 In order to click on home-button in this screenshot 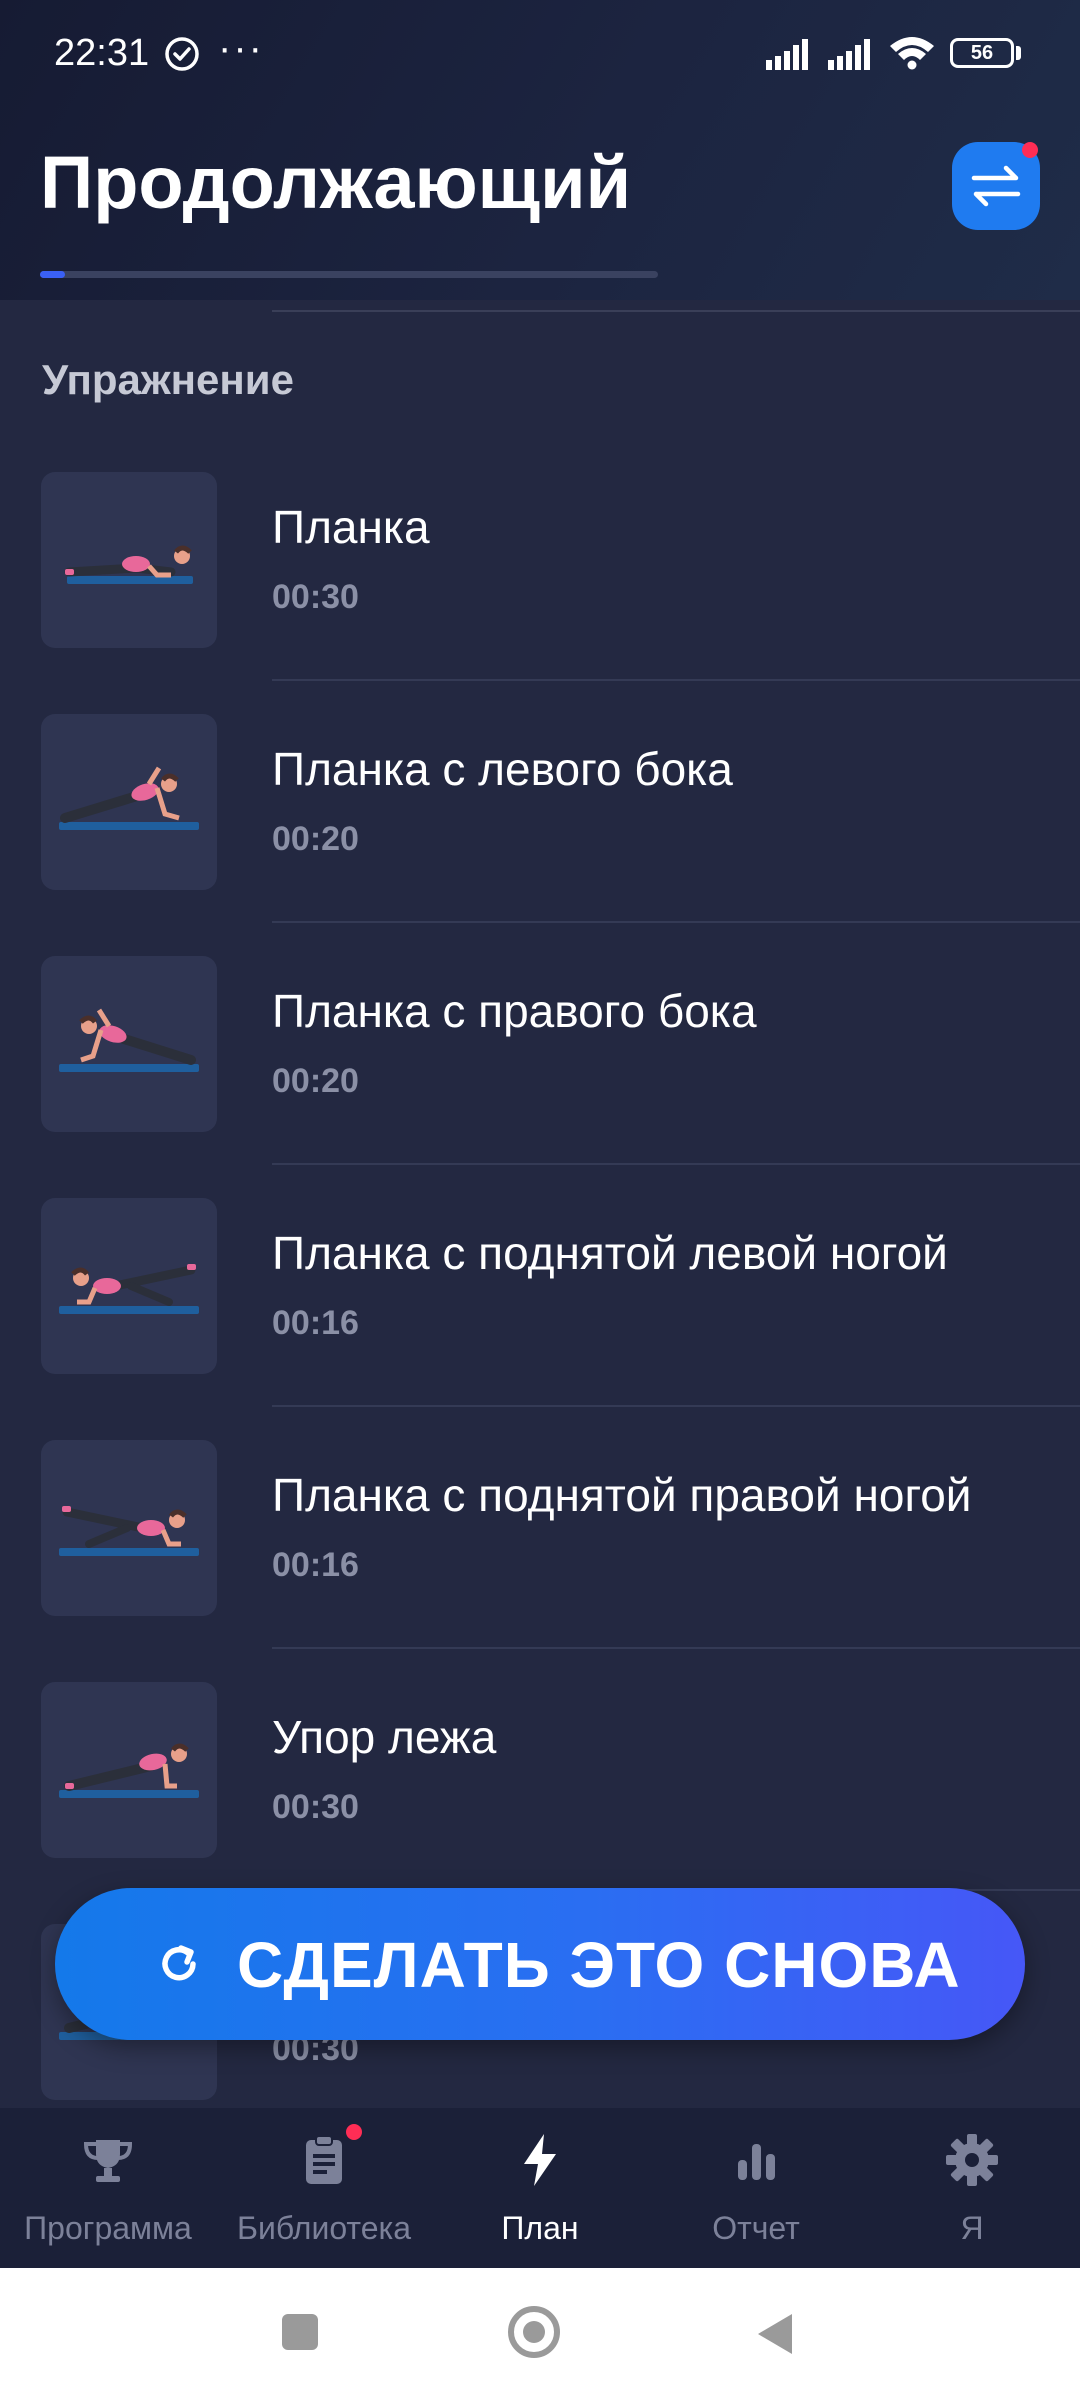, I will do `click(534, 2332)`.